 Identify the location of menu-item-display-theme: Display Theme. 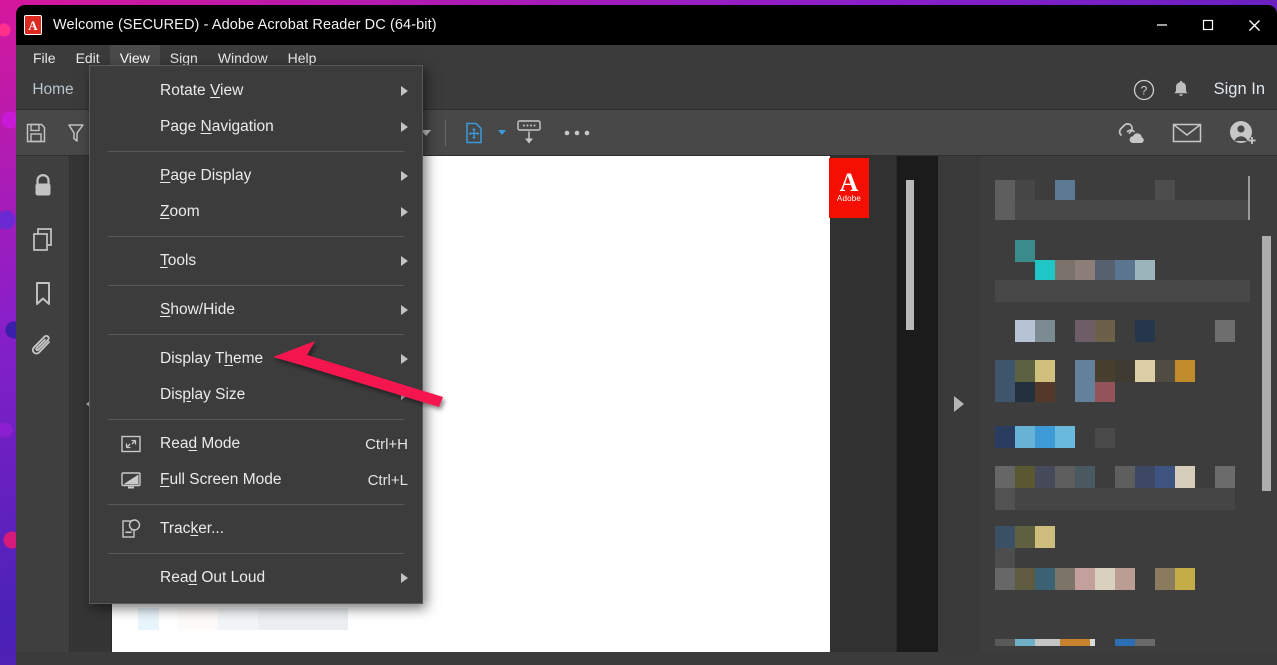
(256, 359).